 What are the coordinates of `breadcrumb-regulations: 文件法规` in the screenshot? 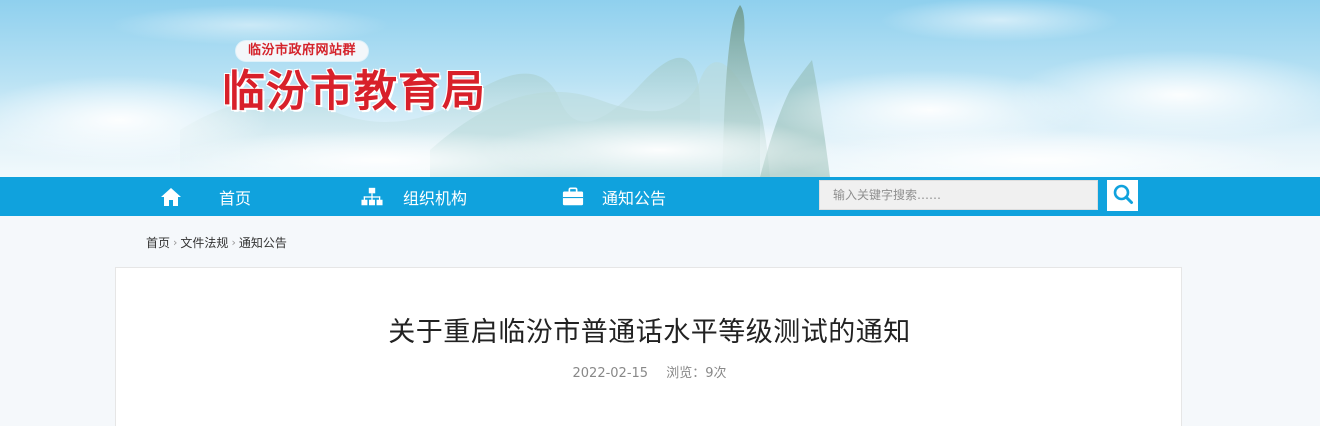 It's located at (204, 242).